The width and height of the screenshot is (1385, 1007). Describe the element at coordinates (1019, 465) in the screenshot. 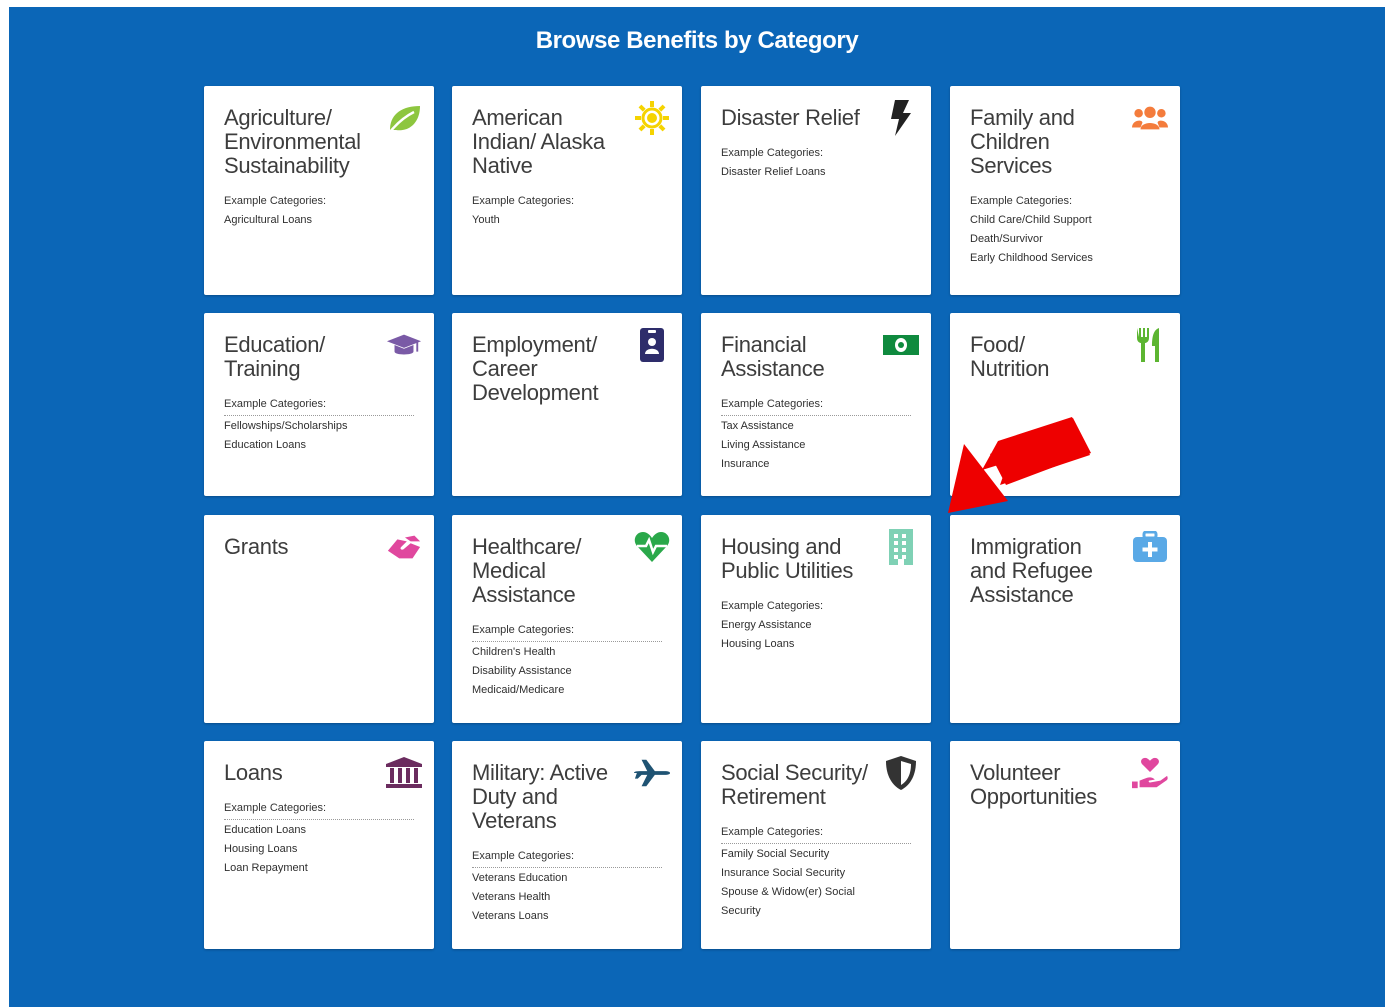

I see `red-arrow-annotation` at that location.